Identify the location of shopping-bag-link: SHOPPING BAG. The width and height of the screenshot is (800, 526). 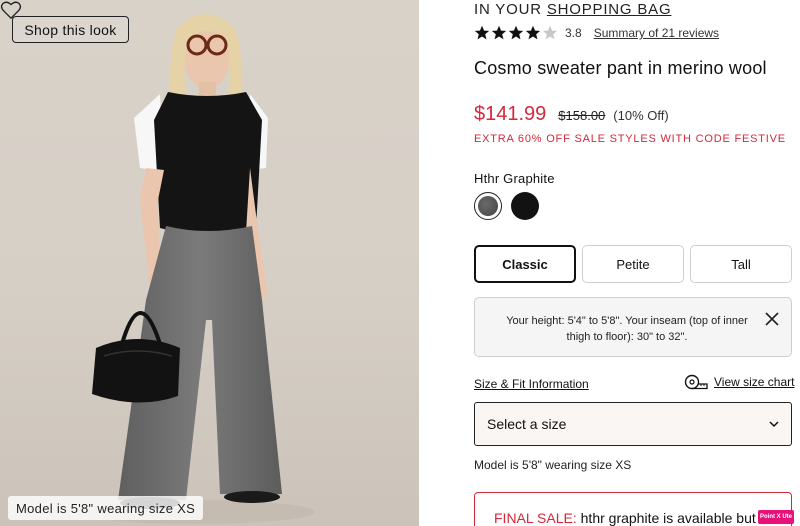
(609, 9).